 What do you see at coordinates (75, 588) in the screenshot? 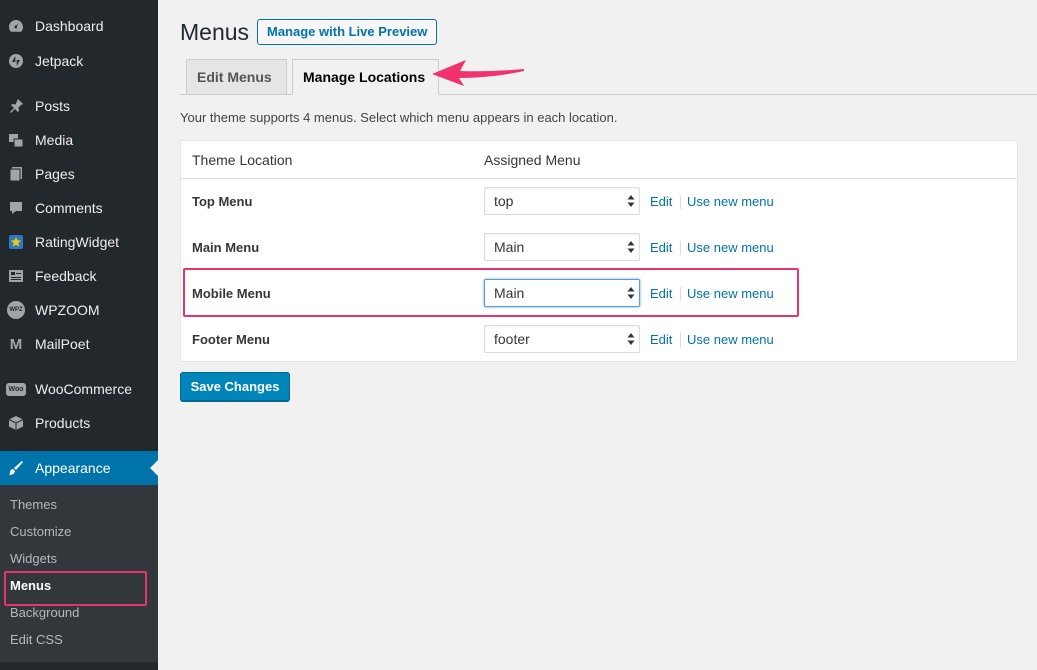
I see `menus-highlight-box` at bounding box center [75, 588].